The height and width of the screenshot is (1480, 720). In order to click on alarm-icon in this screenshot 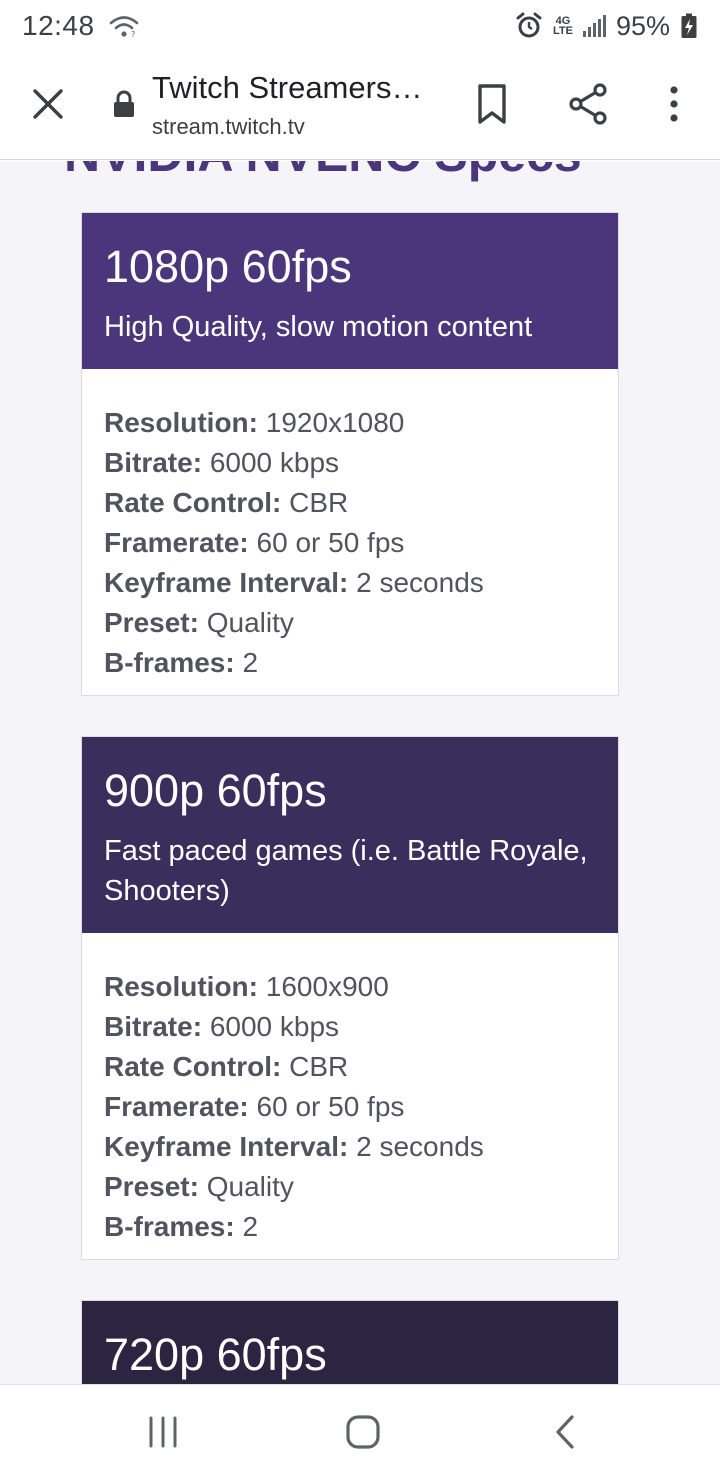, I will do `click(529, 25)`.